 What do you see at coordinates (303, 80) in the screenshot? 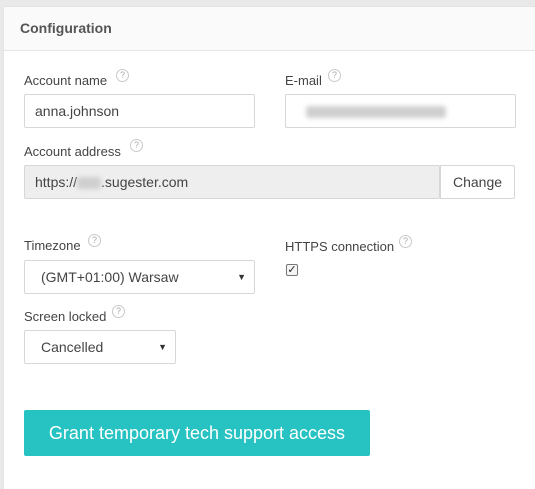
I see `email-label: E-mail` at bounding box center [303, 80].